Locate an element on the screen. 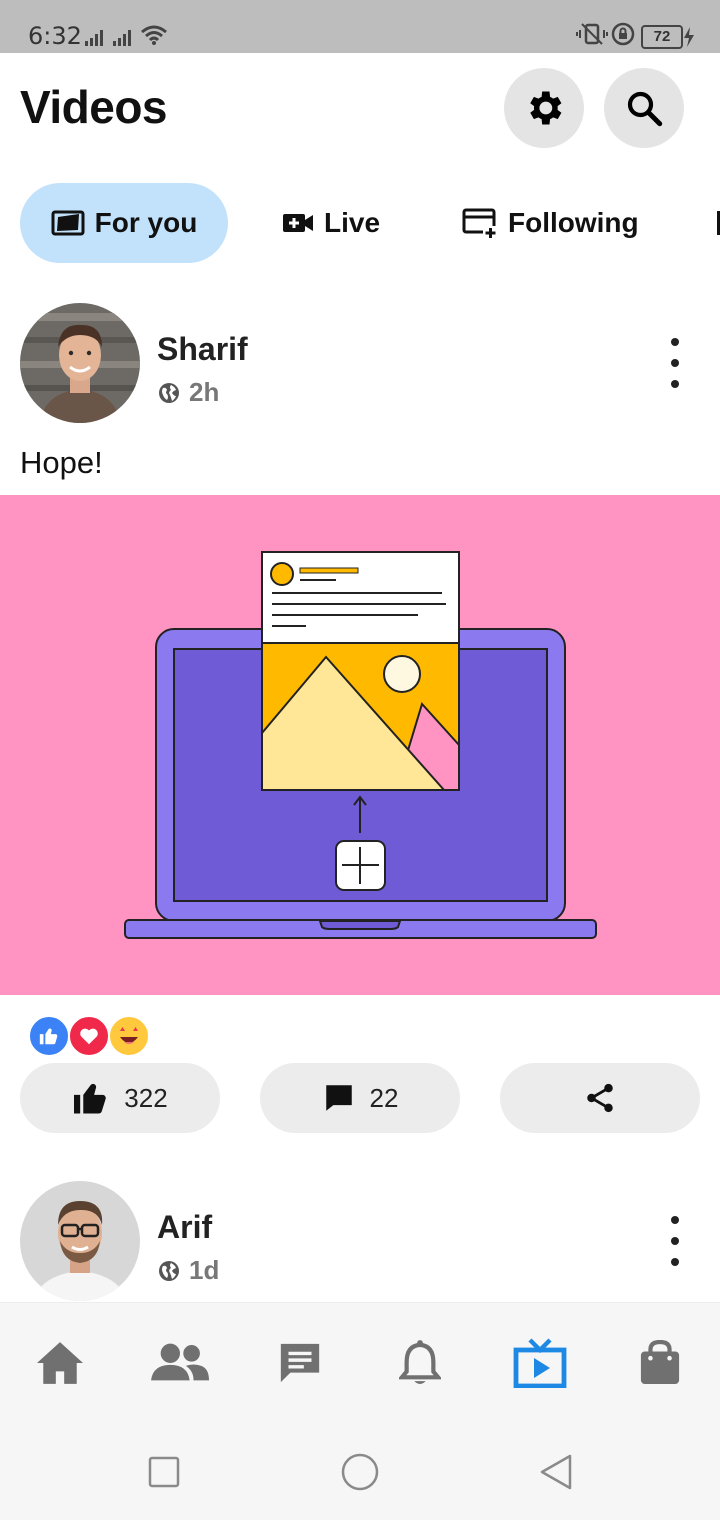 This screenshot has height=1520, width=720. tab-for-you: For you is located at coordinates (124, 223).